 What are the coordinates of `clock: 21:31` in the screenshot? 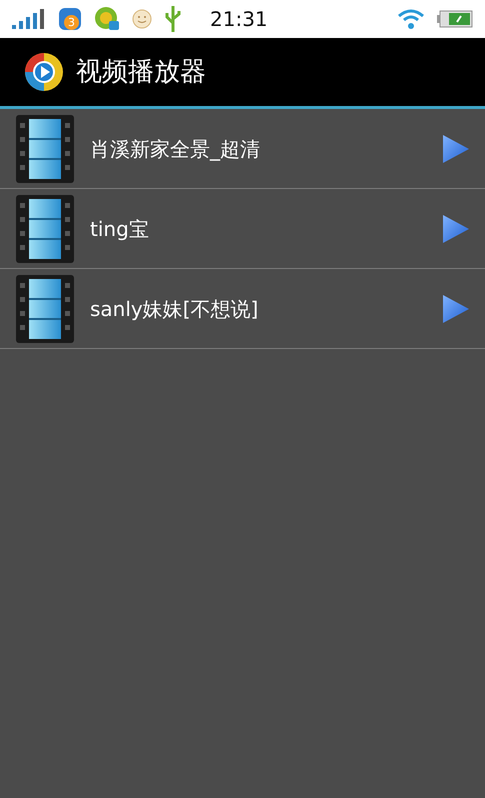 It's located at (239, 19).